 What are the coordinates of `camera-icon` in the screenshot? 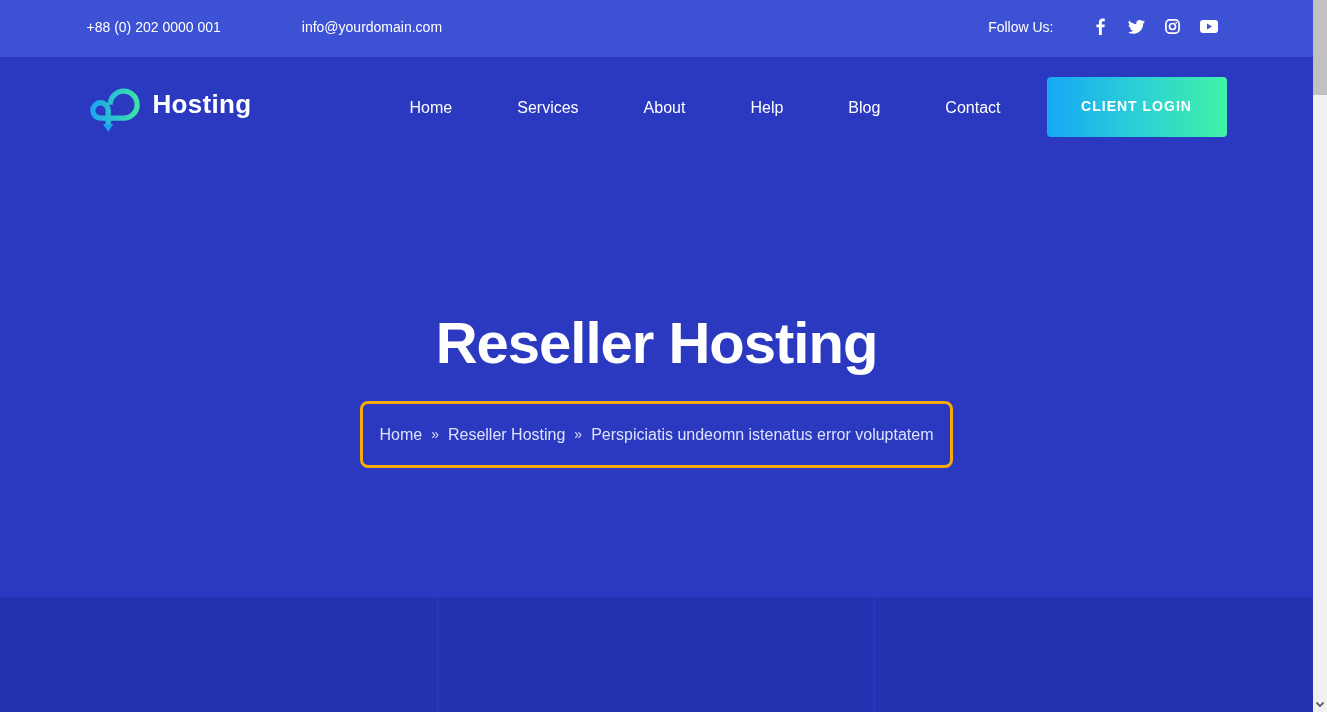 It's located at (1172, 26).